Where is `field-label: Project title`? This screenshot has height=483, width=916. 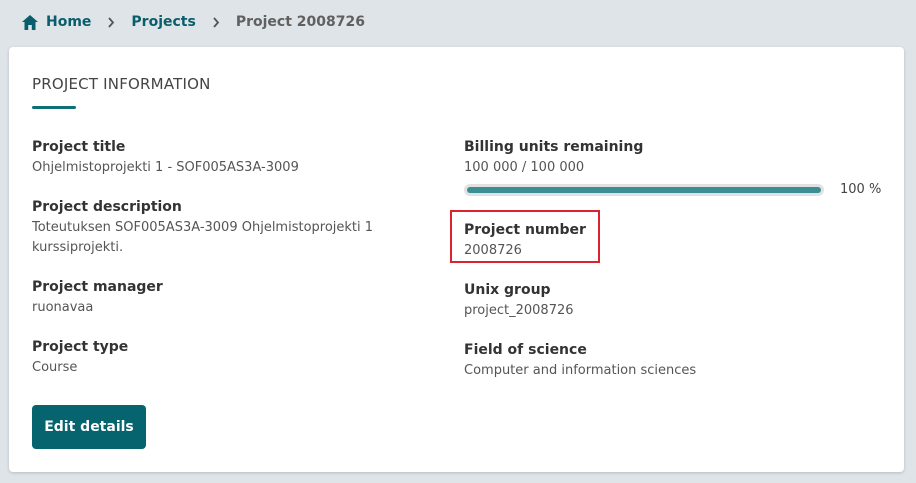
field-label: Project title is located at coordinates (79, 147).